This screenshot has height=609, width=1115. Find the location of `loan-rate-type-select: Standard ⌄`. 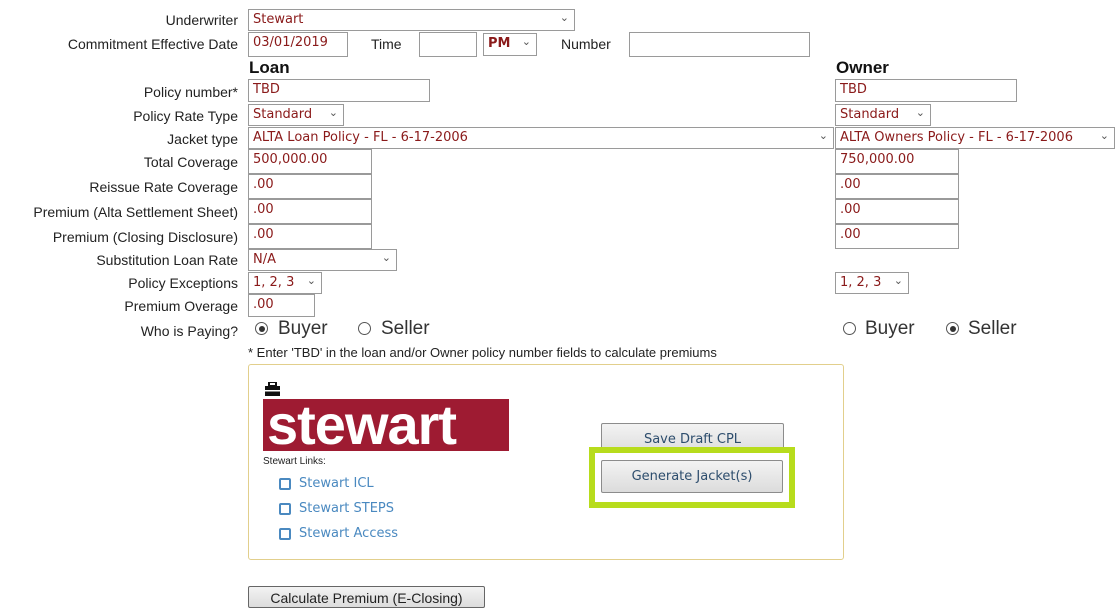

loan-rate-type-select: Standard ⌄ is located at coordinates (296, 115).